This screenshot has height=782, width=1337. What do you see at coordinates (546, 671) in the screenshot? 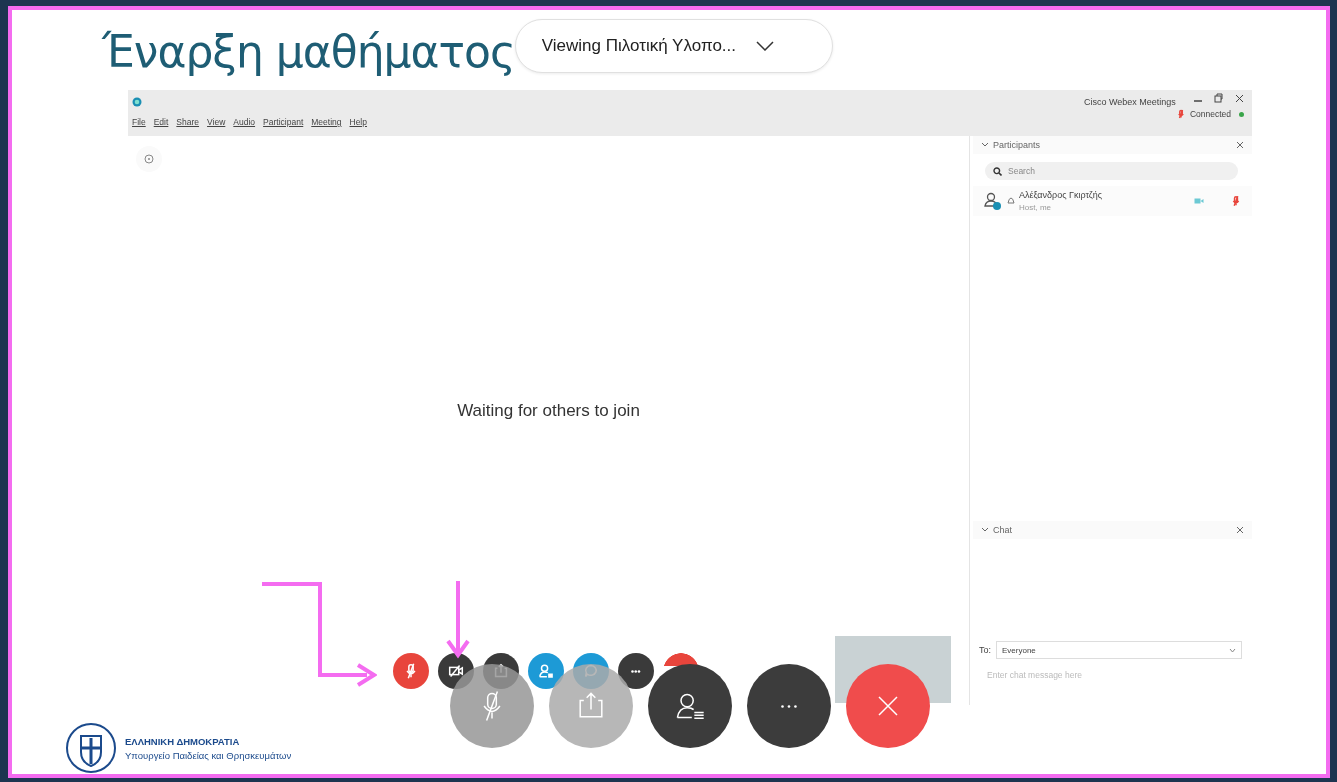
I see `person-list-icon` at bounding box center [546, 671].